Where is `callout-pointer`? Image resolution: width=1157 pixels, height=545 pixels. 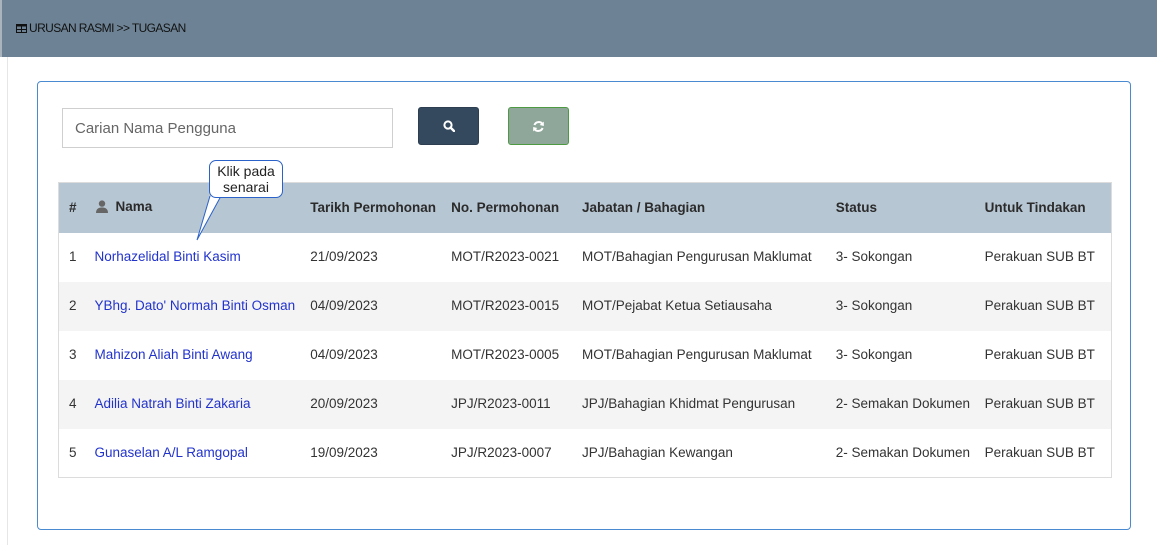 callout-pointer is located at coordinates (209, 218).